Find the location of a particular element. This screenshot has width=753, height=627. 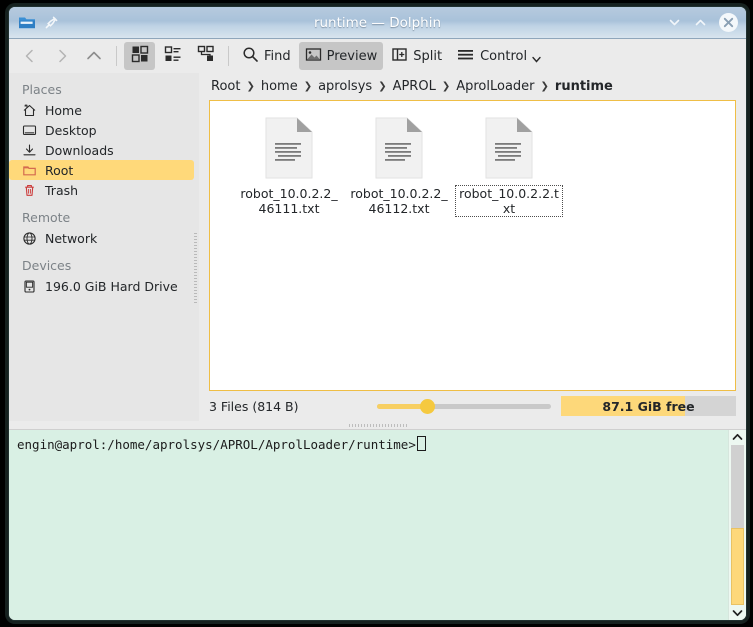

terminal-scrollbar-upper is located at coordinates (737, 487).